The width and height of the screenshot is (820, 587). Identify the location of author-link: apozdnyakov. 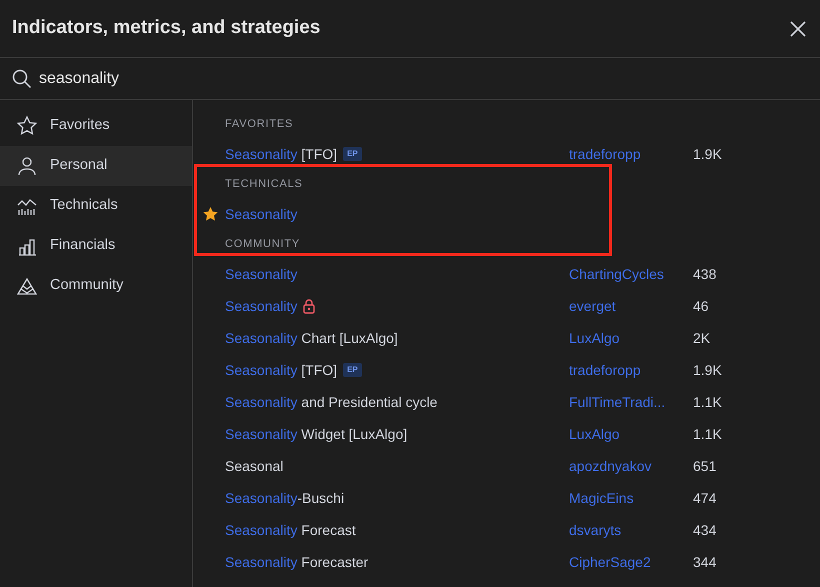
(631, 466).